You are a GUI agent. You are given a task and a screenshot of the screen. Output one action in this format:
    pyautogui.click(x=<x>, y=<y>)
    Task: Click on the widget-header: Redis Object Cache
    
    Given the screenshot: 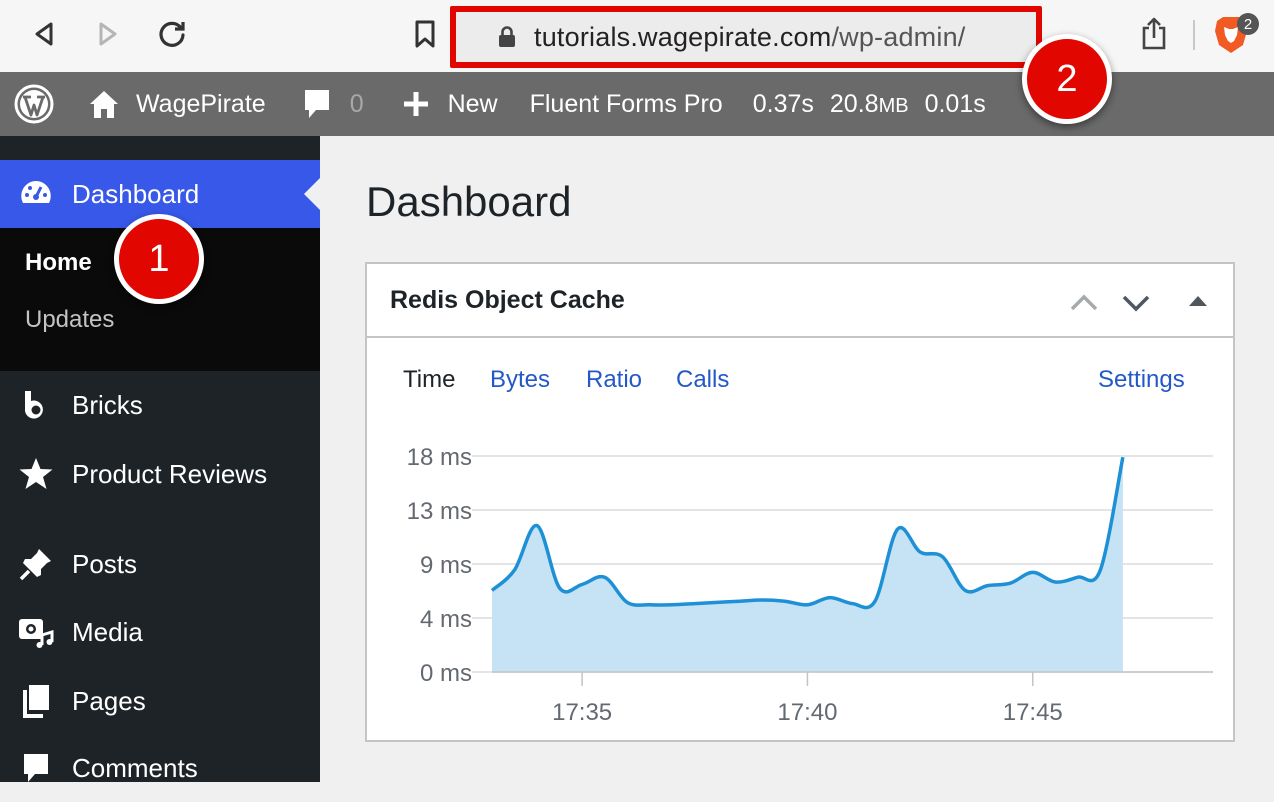 What is the action you would take?
    pyautogui.click(x=800, y=301)
    